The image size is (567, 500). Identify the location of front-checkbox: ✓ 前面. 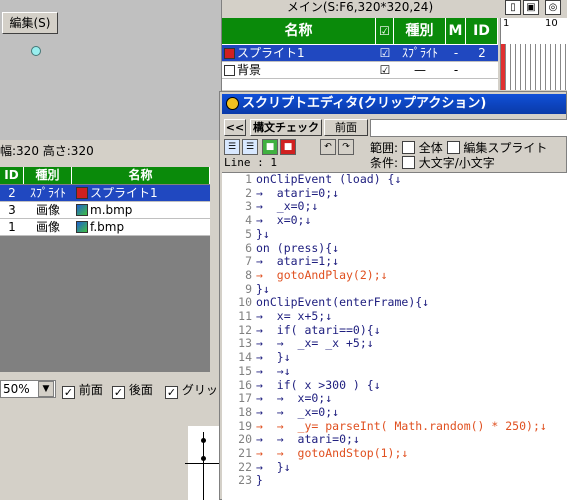
(82, 390).